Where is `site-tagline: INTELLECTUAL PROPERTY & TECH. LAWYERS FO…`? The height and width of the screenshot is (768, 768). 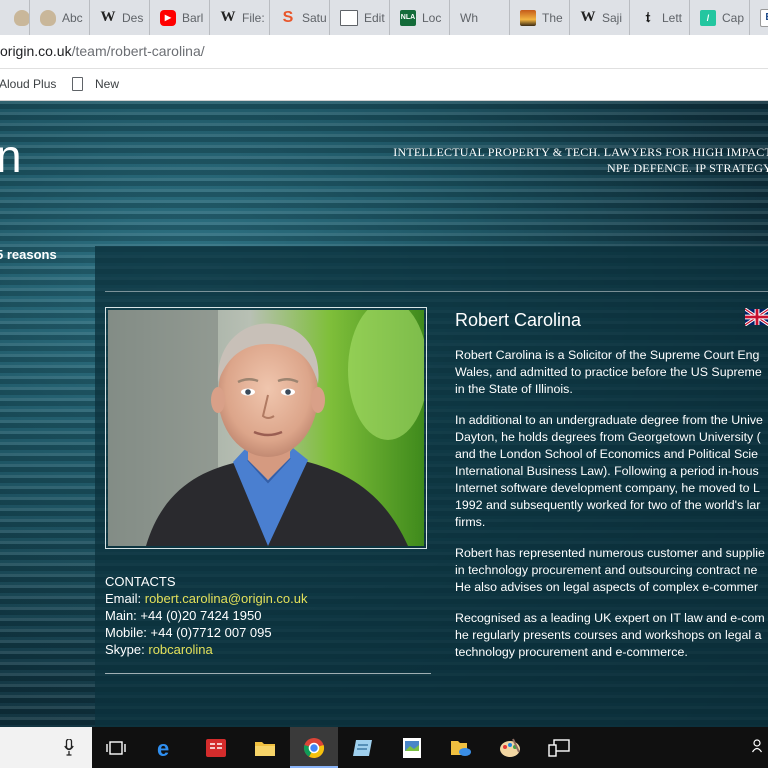
site-tagline: INTELLECTUAL PROPERTY & TECH. LAWYERS FO… is located at coordinates (580, 160).